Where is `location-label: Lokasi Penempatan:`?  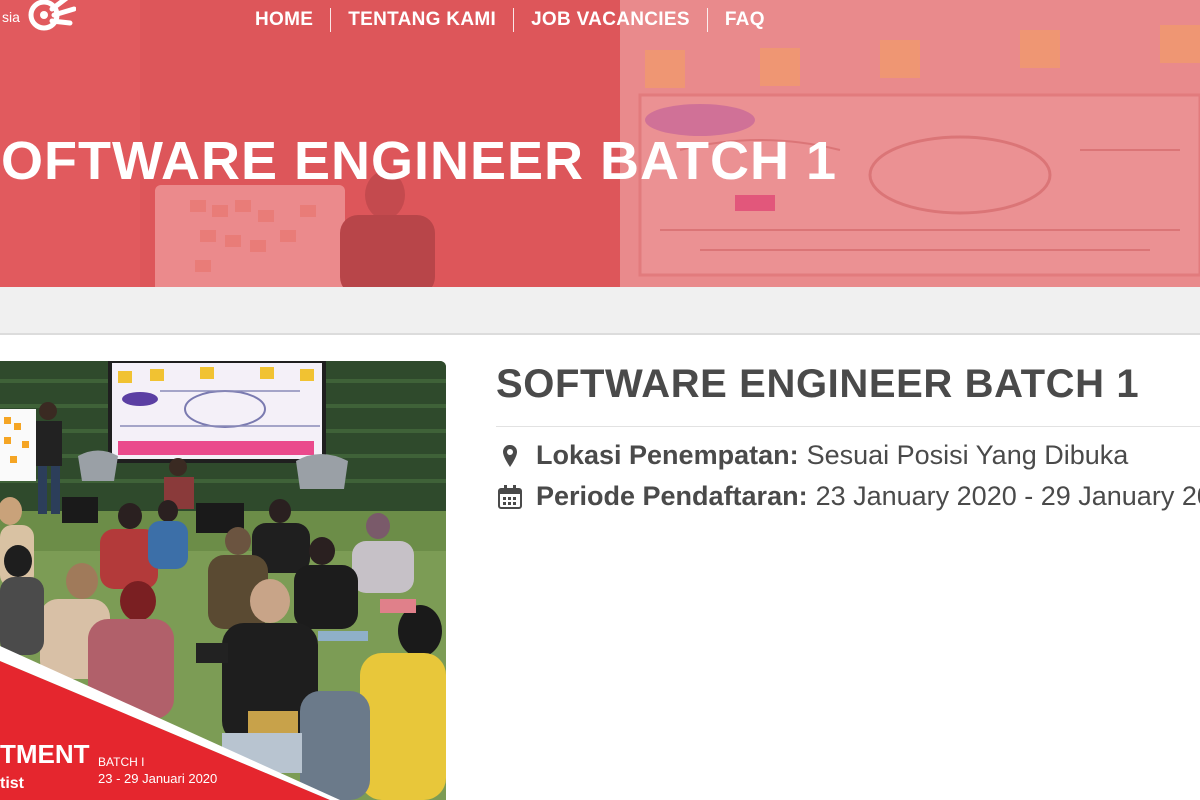
location-label: Lokasi Penempatan: is located at coordinates (667, 455).